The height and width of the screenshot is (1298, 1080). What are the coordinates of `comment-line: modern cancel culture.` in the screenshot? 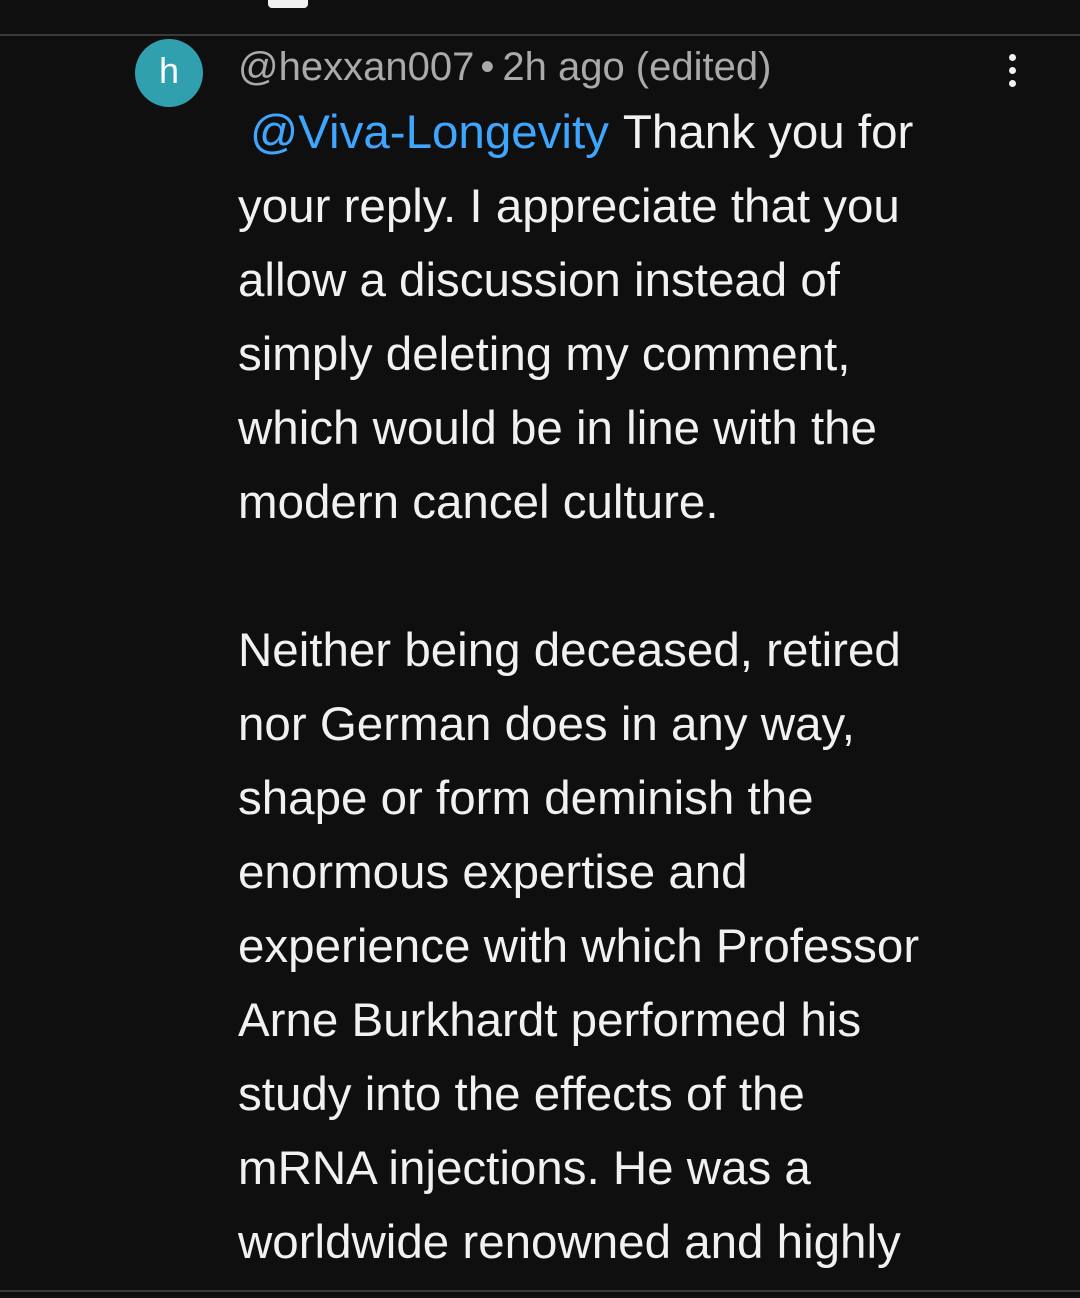 It's located at (478, 502).